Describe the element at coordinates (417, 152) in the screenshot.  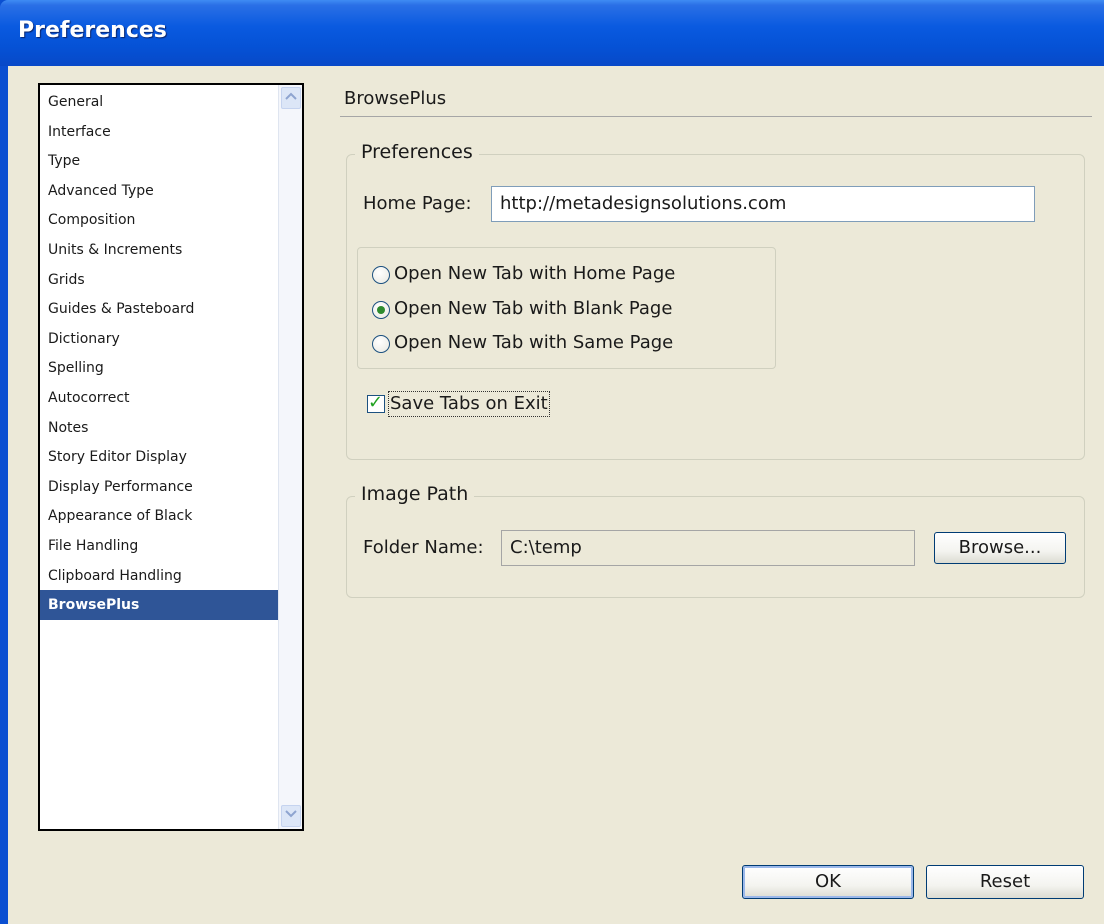
I see `preferences-group-legend: Preferences` at that location.